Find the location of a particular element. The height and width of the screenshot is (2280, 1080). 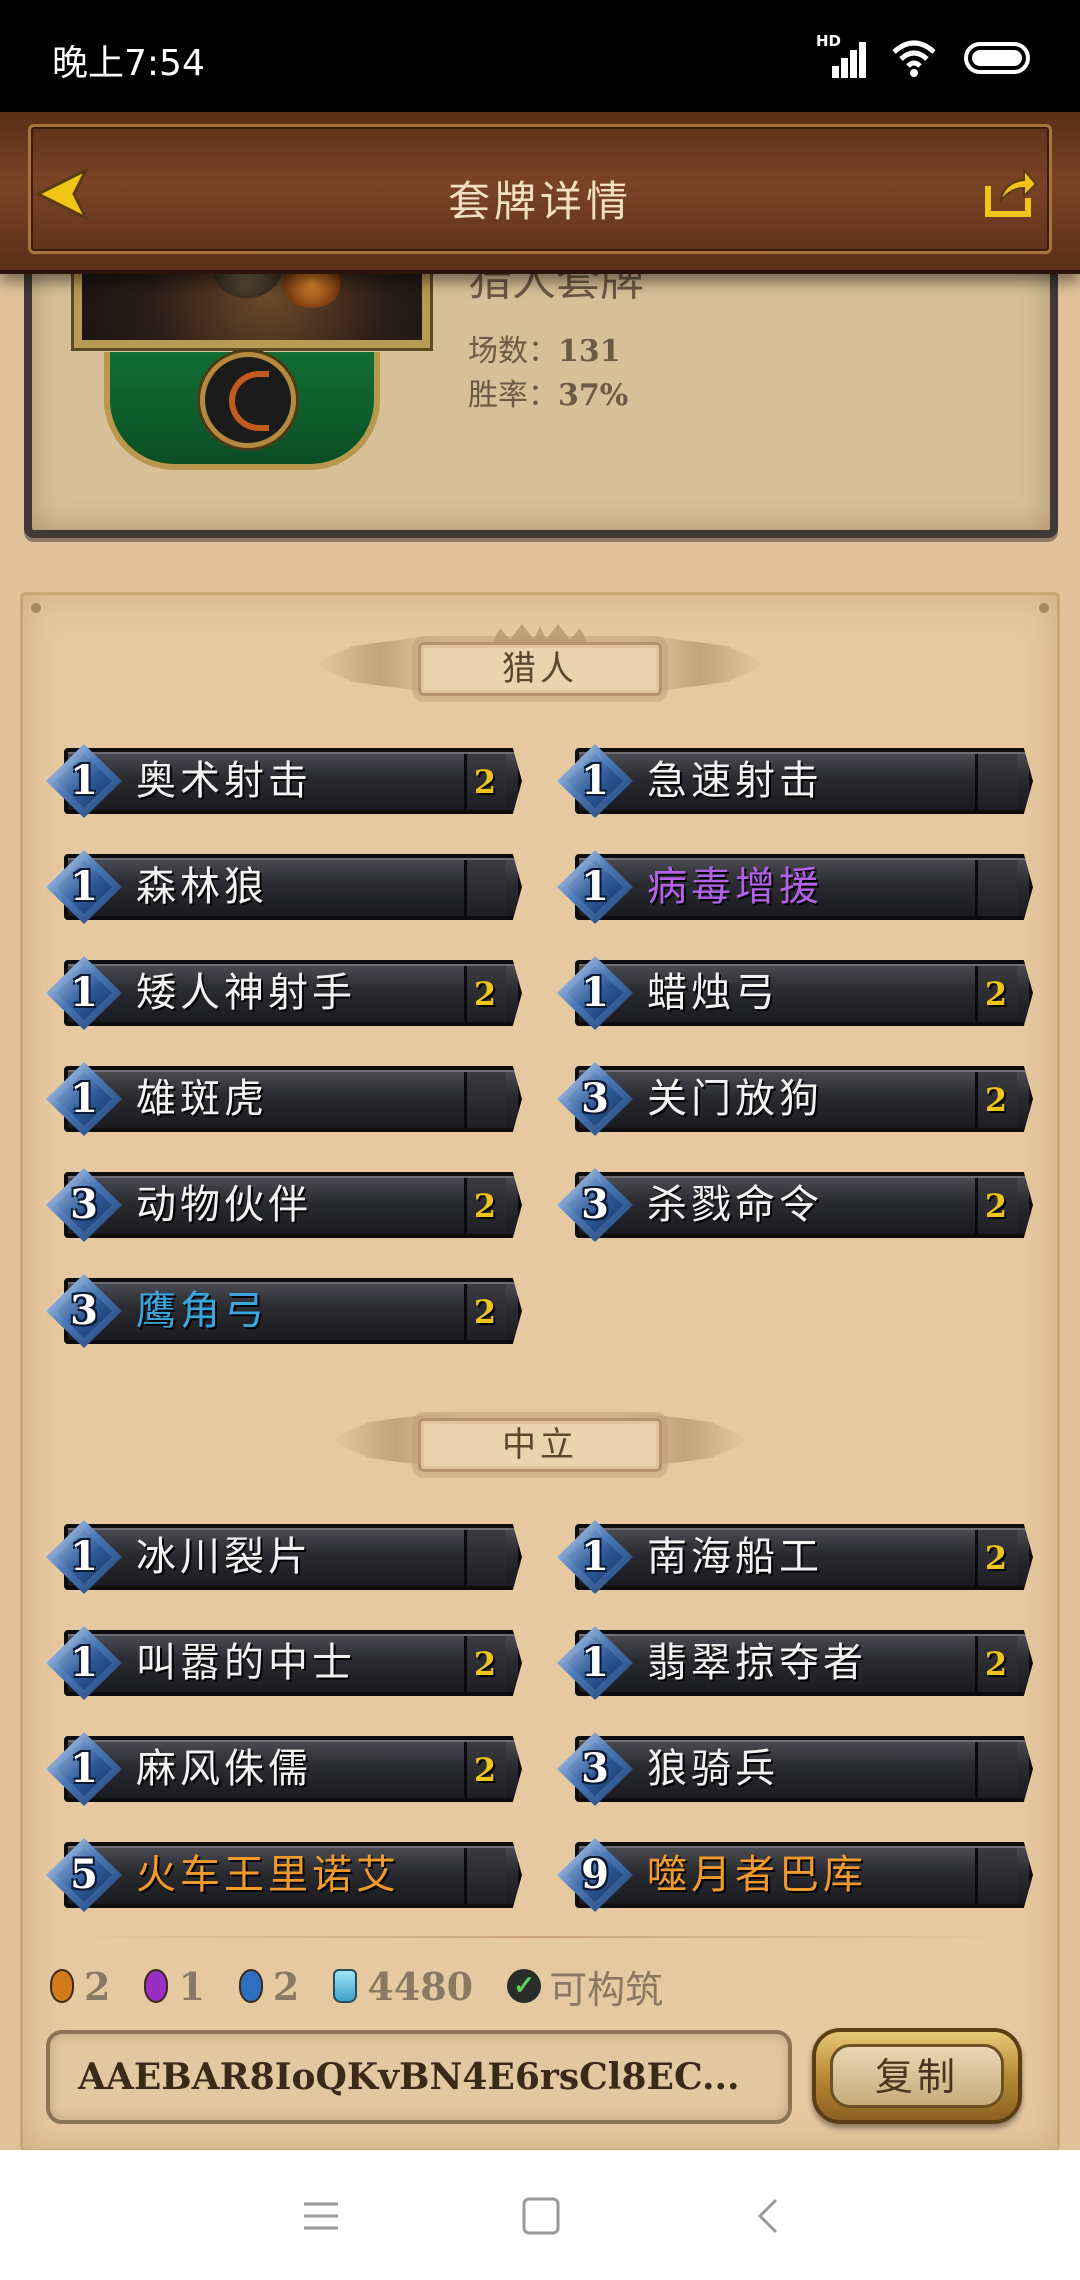

card-name: 鹰角弓 is located at coordinates (202, 1311).